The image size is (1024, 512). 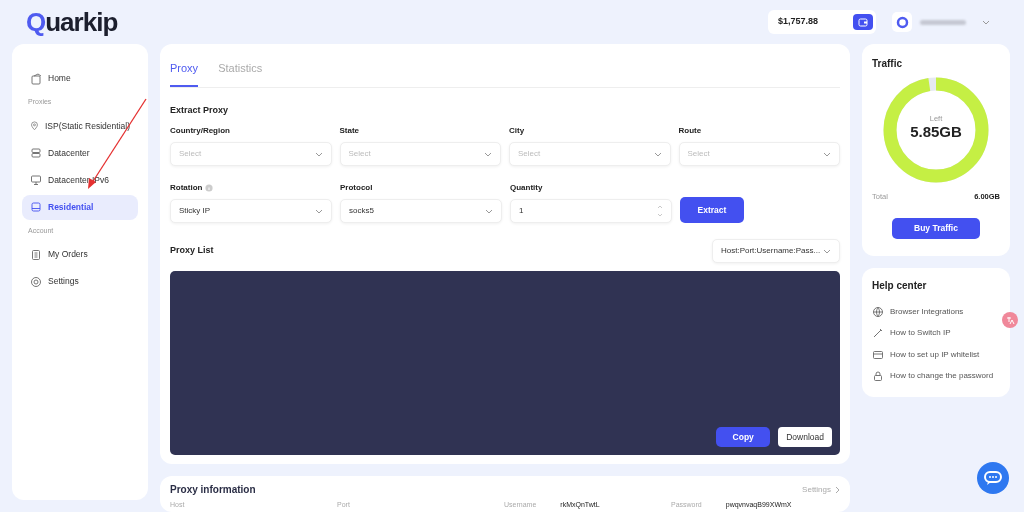 What do you see at coordinates (356, 188) in the screenshot?
I see `field-label: Protocol` at bounding box center [356, 188].